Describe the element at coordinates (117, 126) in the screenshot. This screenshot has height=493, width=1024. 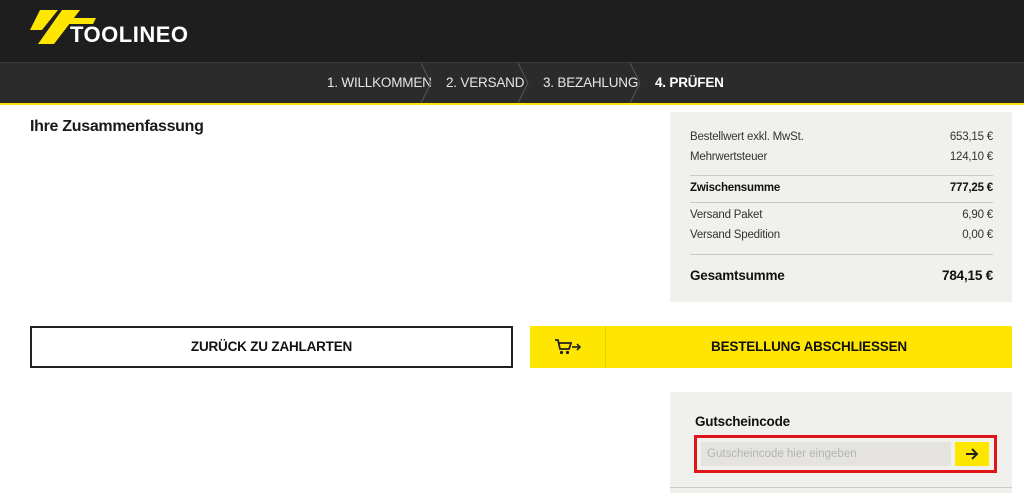
I see `page-title: Ihre Zusammenfassung` at that location.